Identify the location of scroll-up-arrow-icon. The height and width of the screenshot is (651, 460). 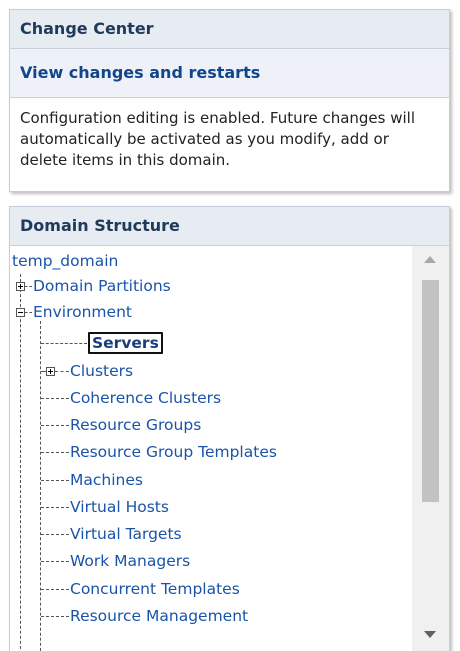
(430, 260).